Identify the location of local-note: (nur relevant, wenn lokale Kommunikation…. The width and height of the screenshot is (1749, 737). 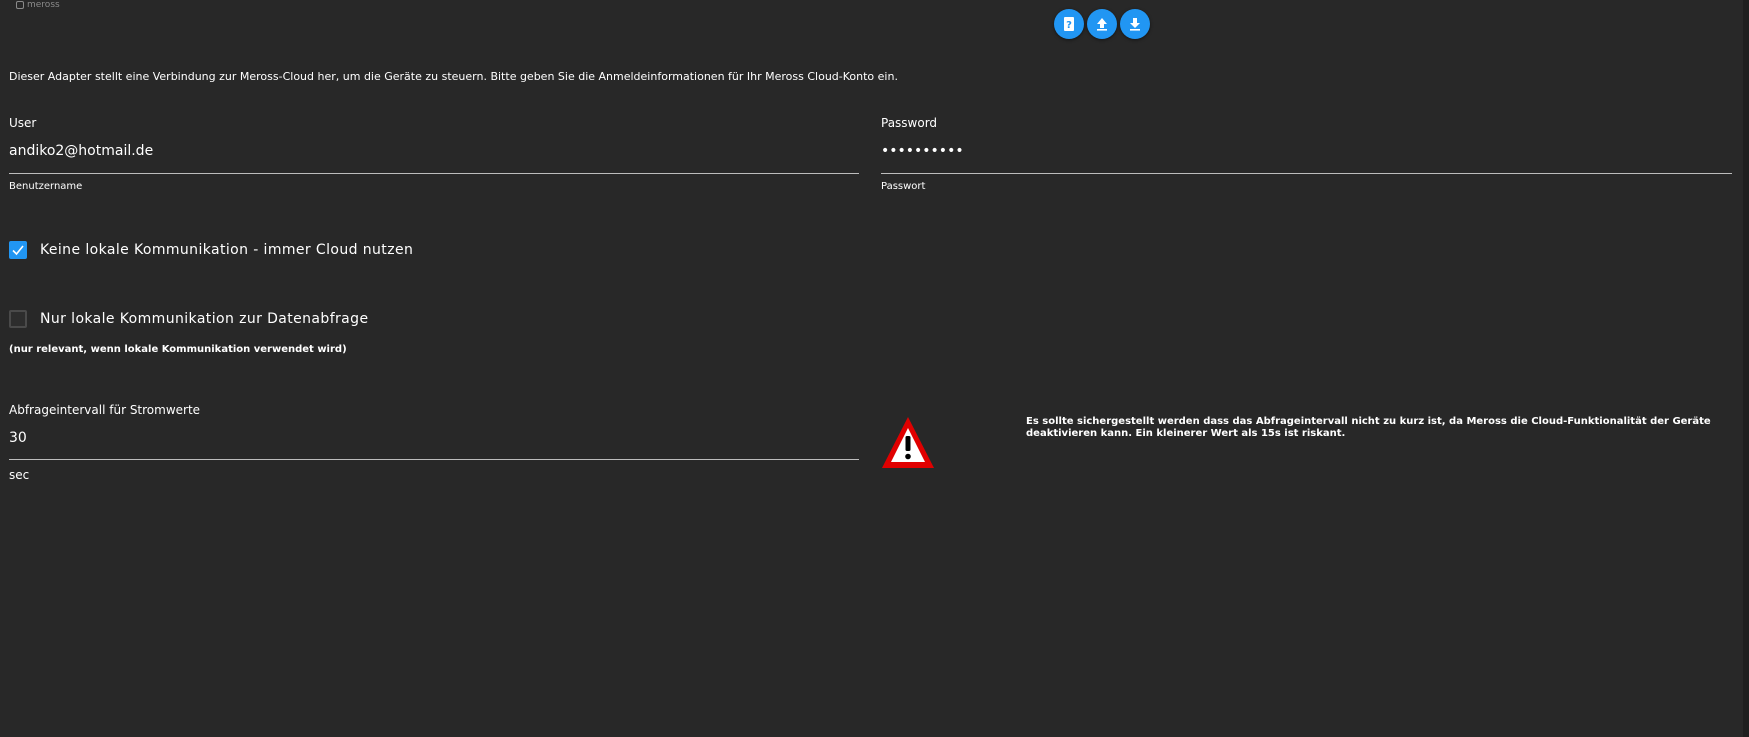
(178, 349).